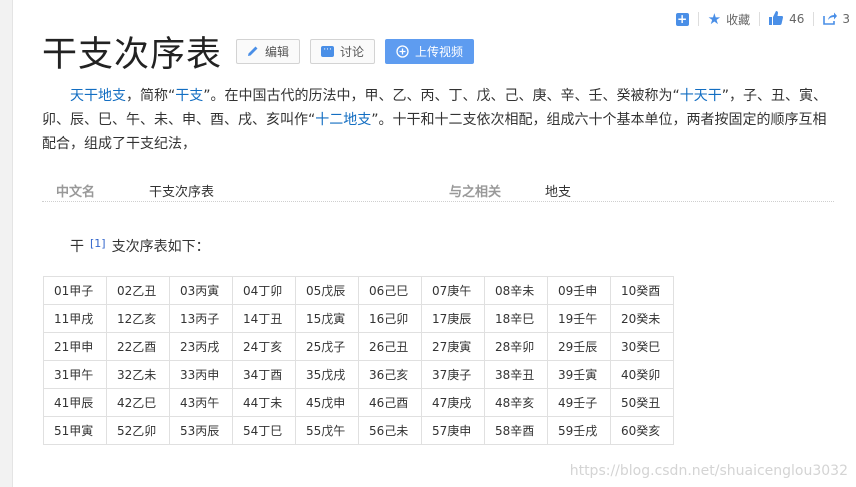  Describe the element at coordinates (75, 290) in the screenshot. I see `table-cell: 01甲子` at that location.